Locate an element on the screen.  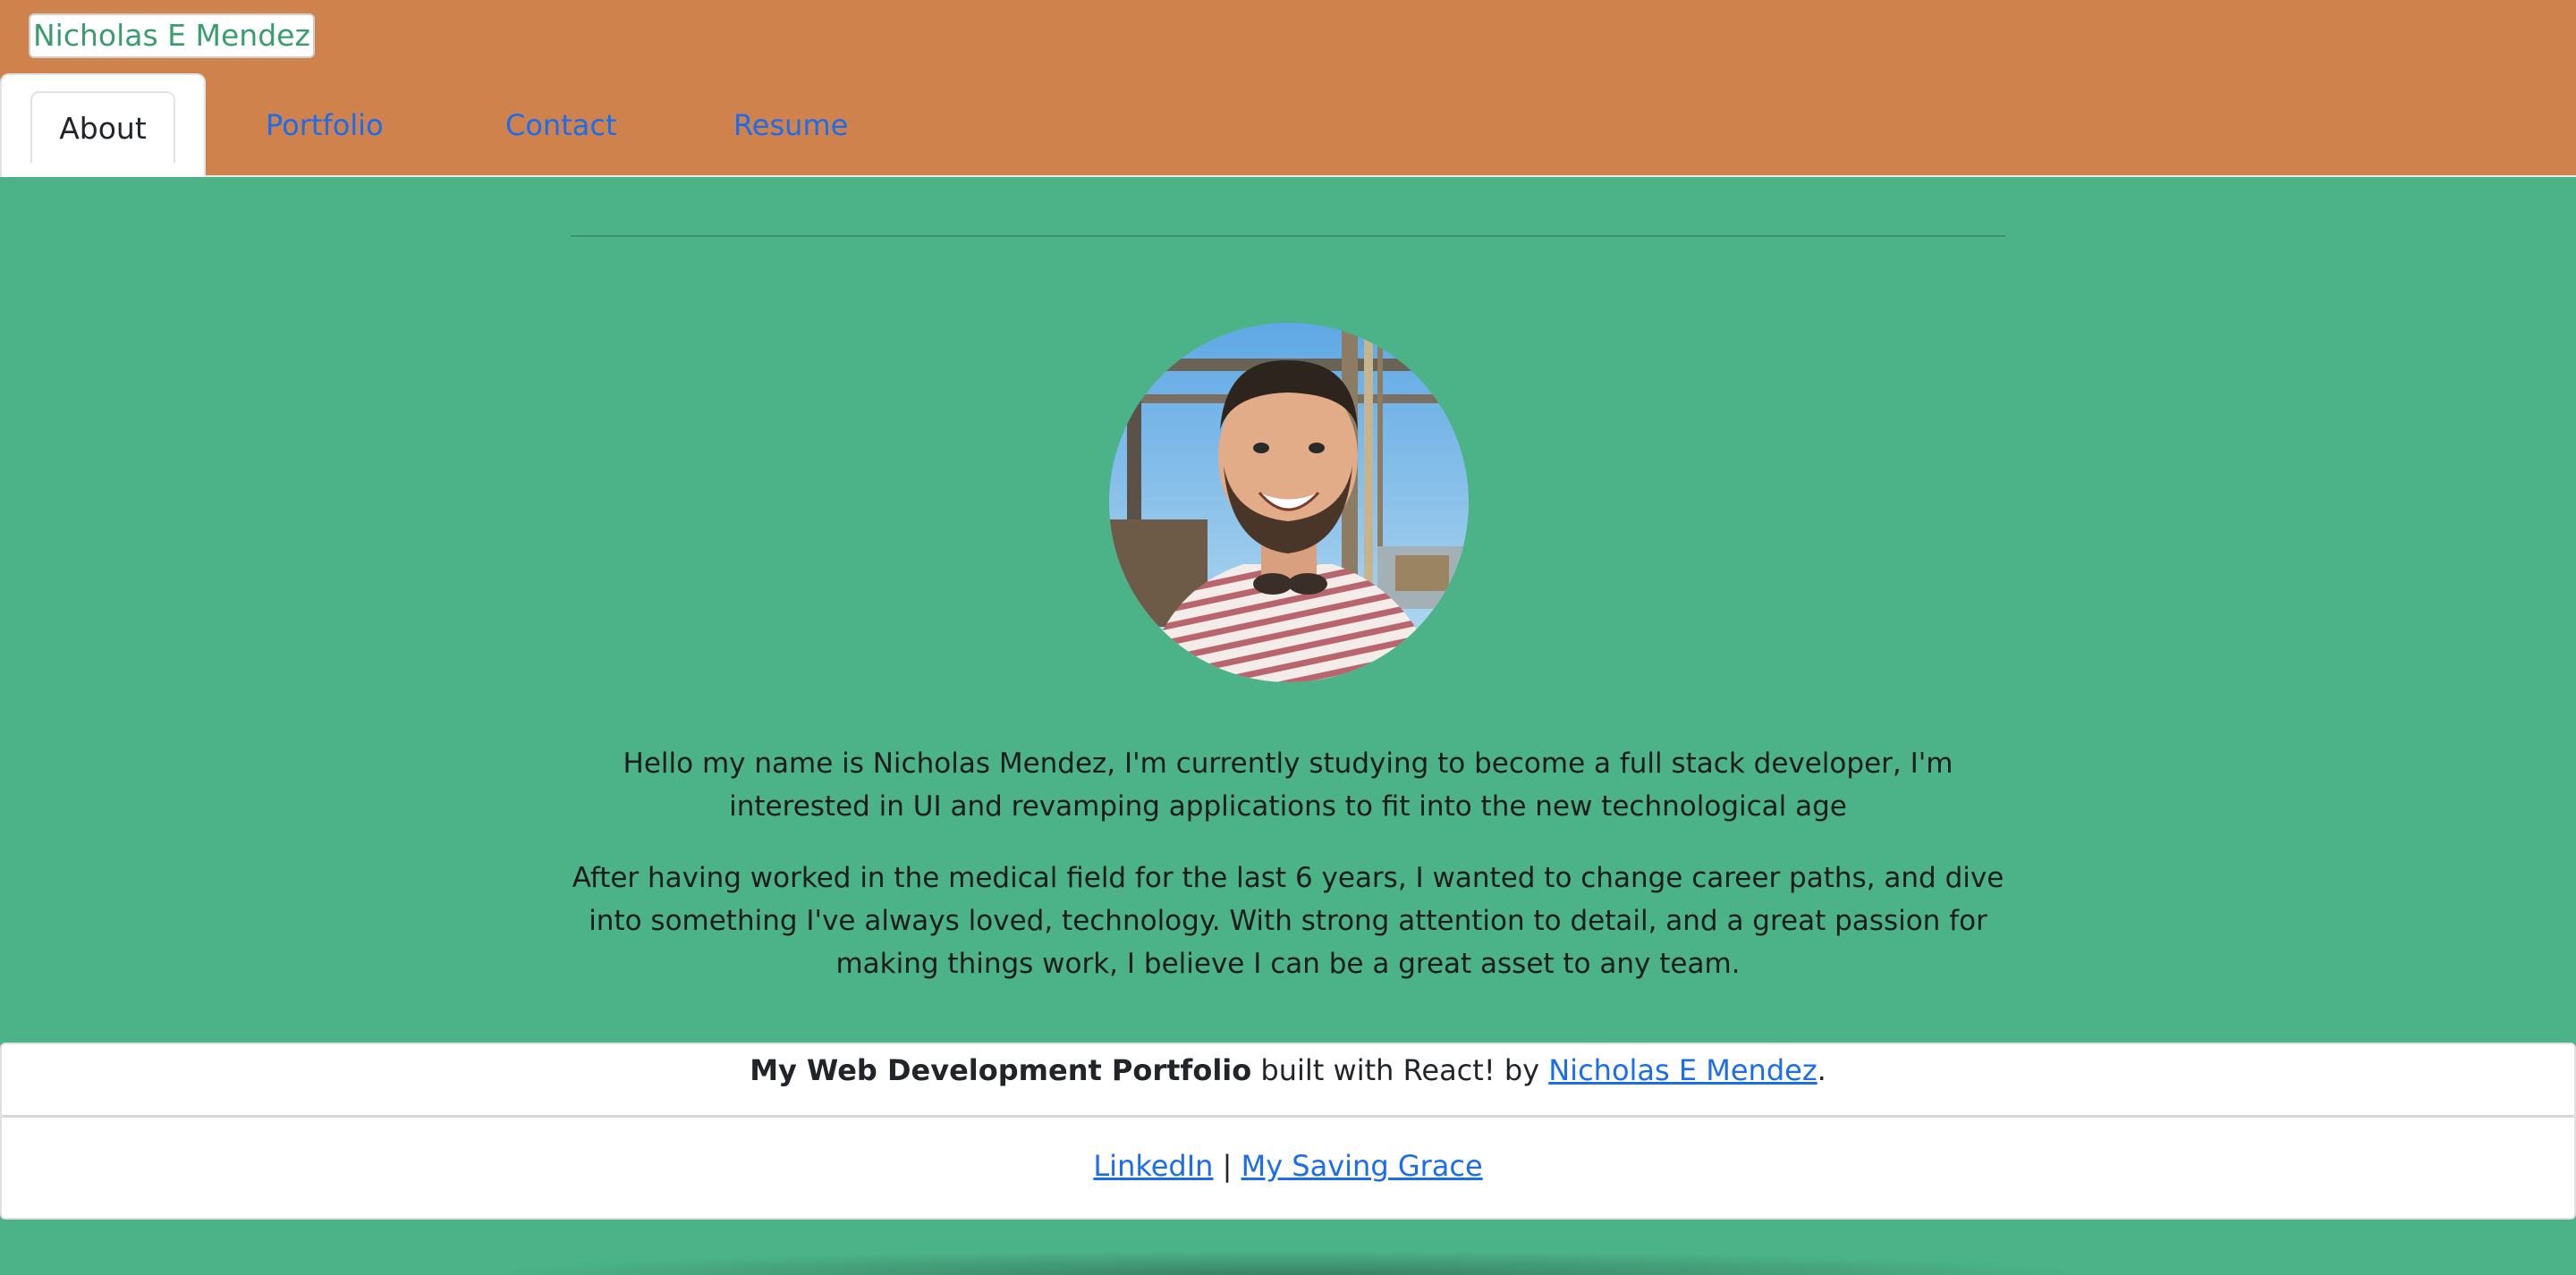
my-saving-grace-link: My Saving Grace is located at coordinates (1362, 1166).